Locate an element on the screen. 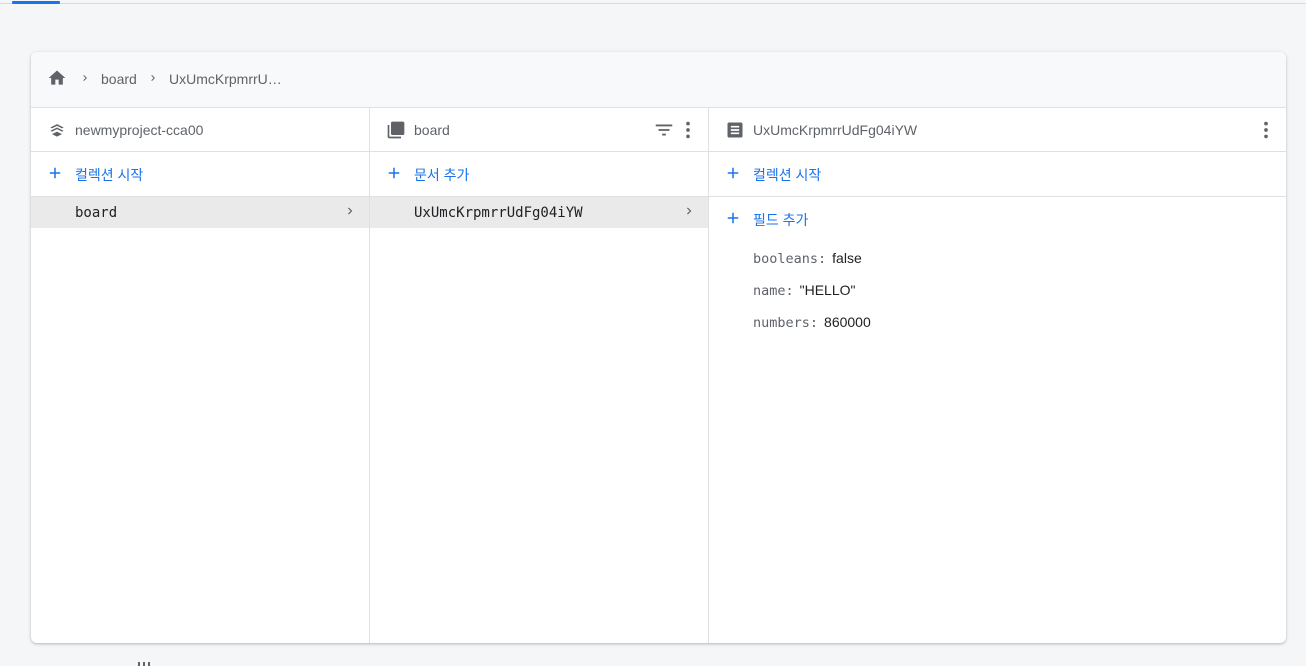  document-icon is located at coordinates (735, 130).